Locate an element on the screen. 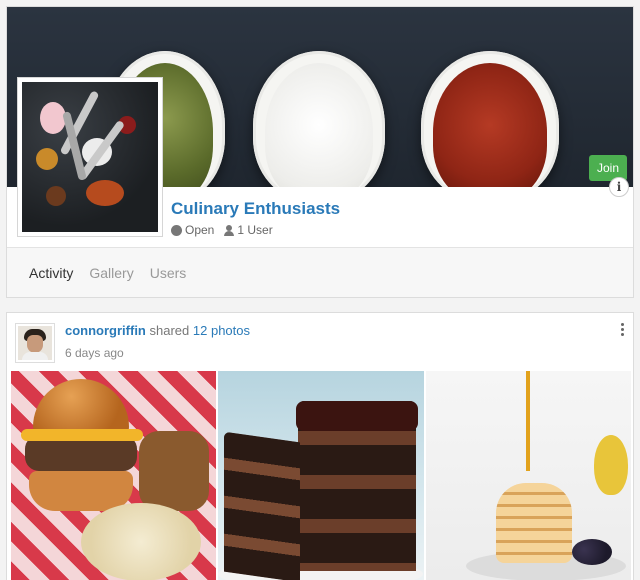 The image size is (640, 580). author-avatar-image is located at coordinates (35, 343).